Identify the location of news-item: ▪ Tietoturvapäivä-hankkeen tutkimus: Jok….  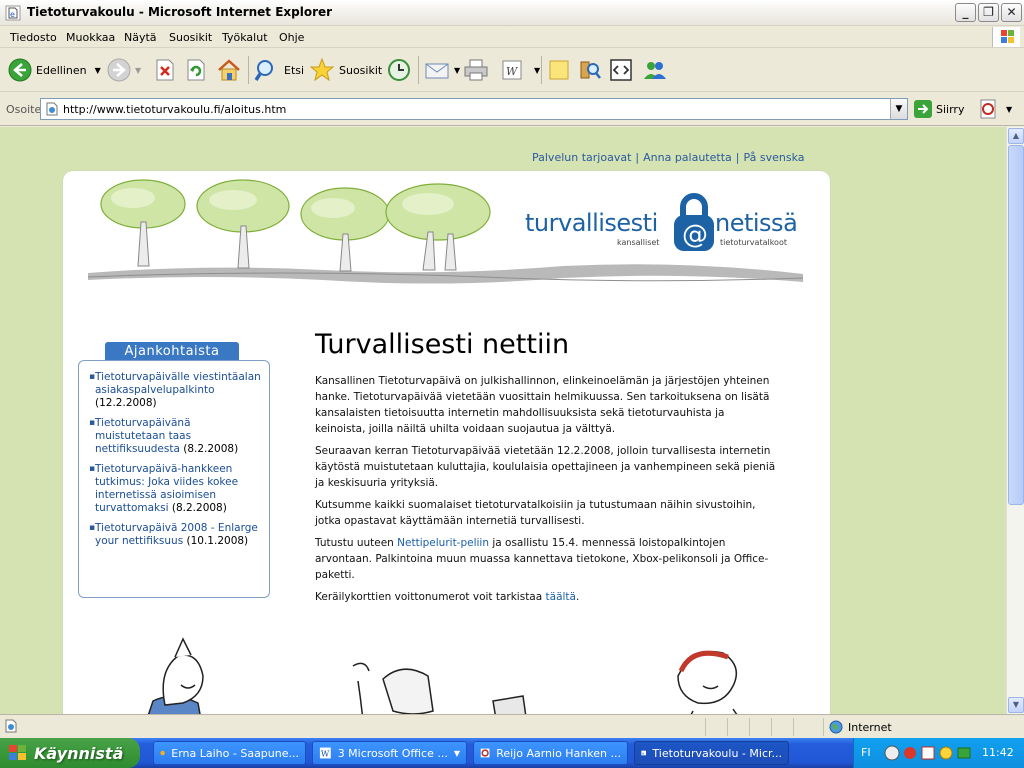
(164, 488).